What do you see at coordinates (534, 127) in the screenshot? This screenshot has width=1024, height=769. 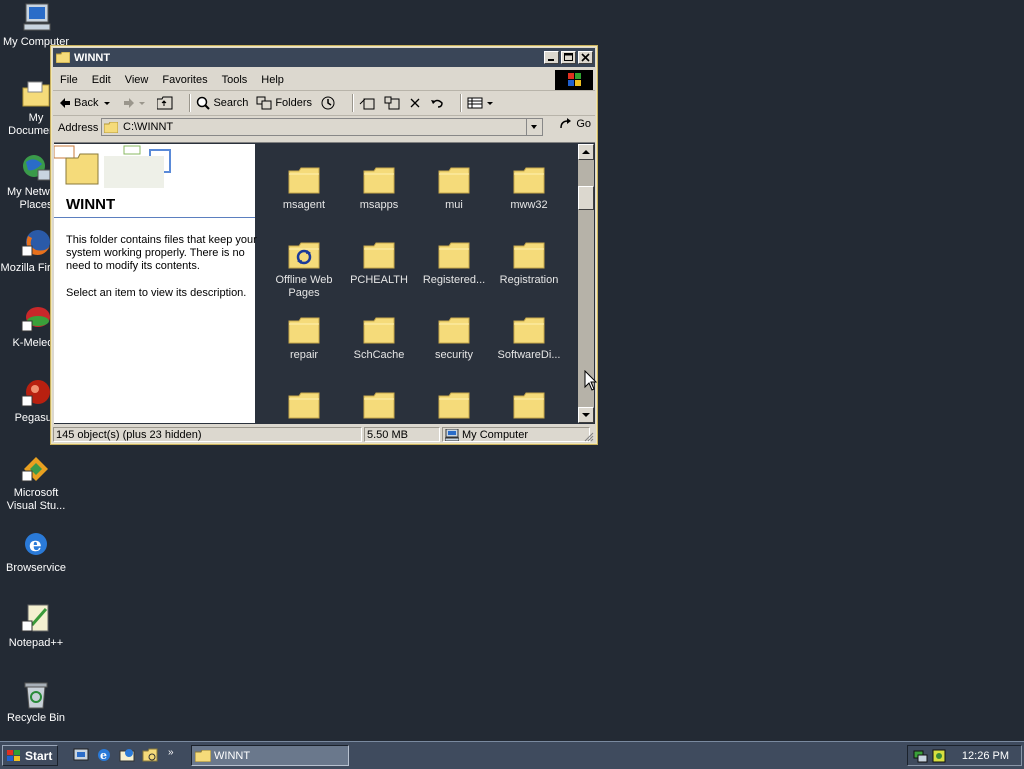 I see `address-dropdown-button` at bounding box center [534, 127].